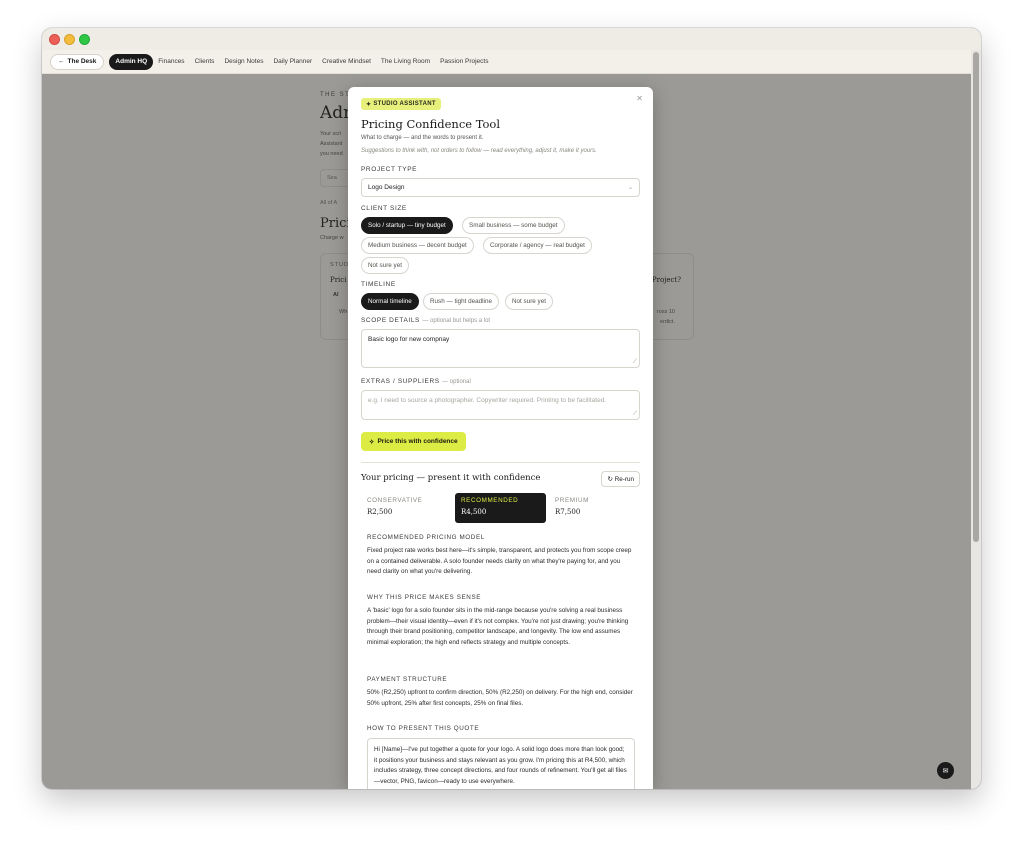 This screenshot has height=845, width=1024. Describe the element at coordinates (389, 169) in the screenshot. I see `project-type-label: PROJECT TYPE` at that location.